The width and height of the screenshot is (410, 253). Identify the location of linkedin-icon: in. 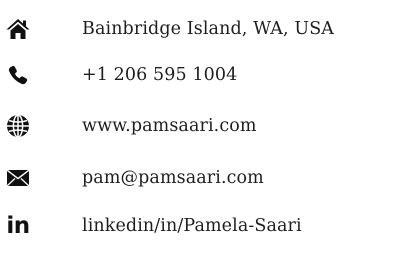
(18, 226).